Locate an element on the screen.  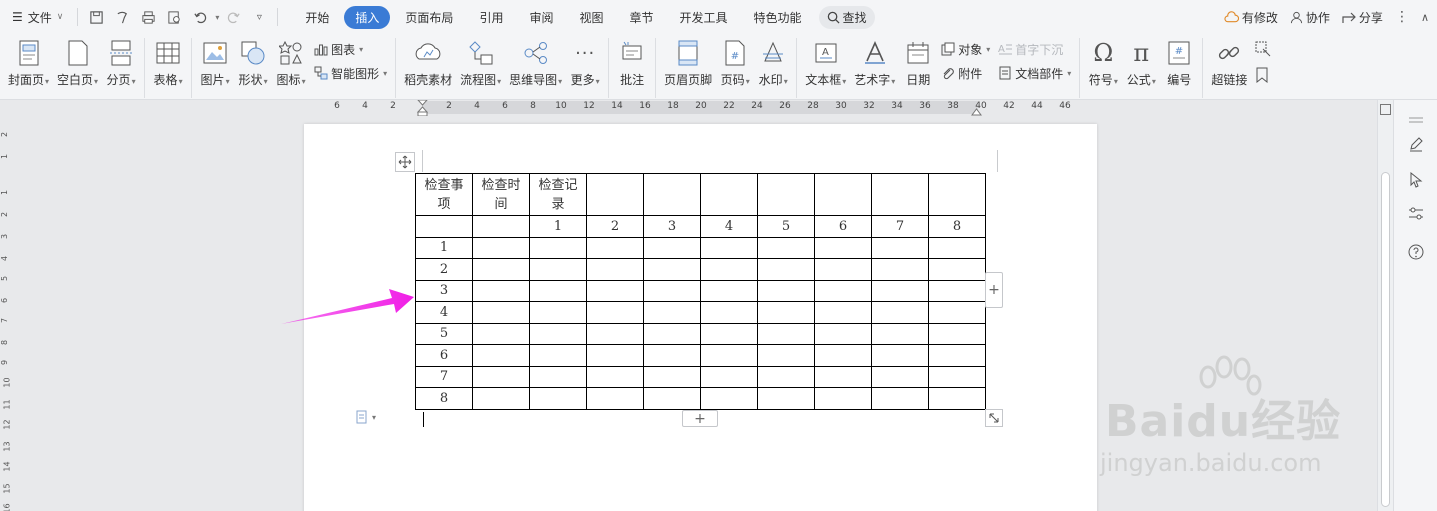
format-painter-icon is located at coordinates (122, 17).